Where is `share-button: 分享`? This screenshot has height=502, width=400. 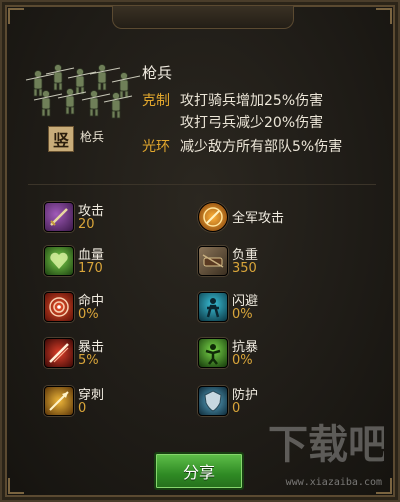
share-button: 分享 is located at coordinates (199, 471).